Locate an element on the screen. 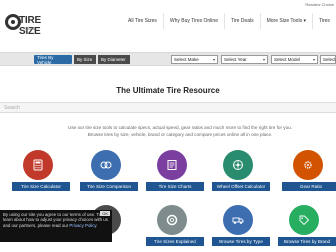  tool-tire-sizes-explained: Tire Sizes Explained is located at coordinates (175, 228).